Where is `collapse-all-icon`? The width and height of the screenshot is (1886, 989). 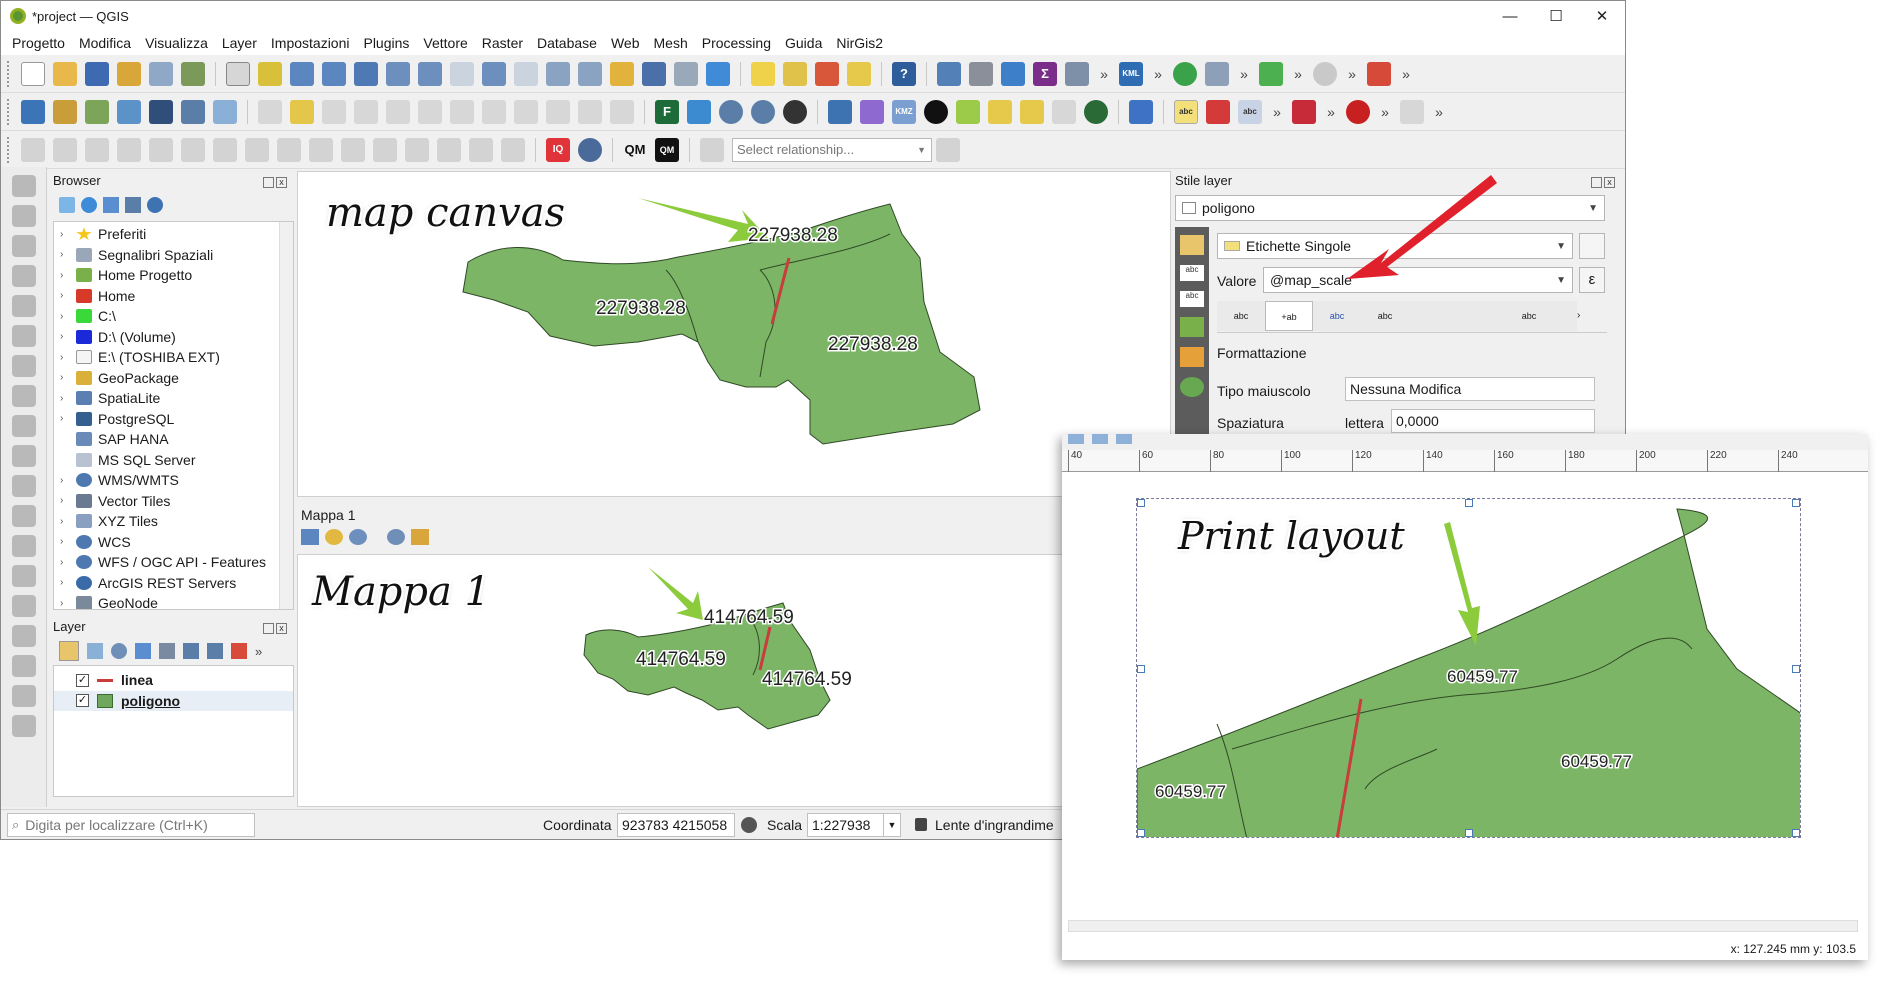 collapse-all-icon is located at coordinates (133, 205).